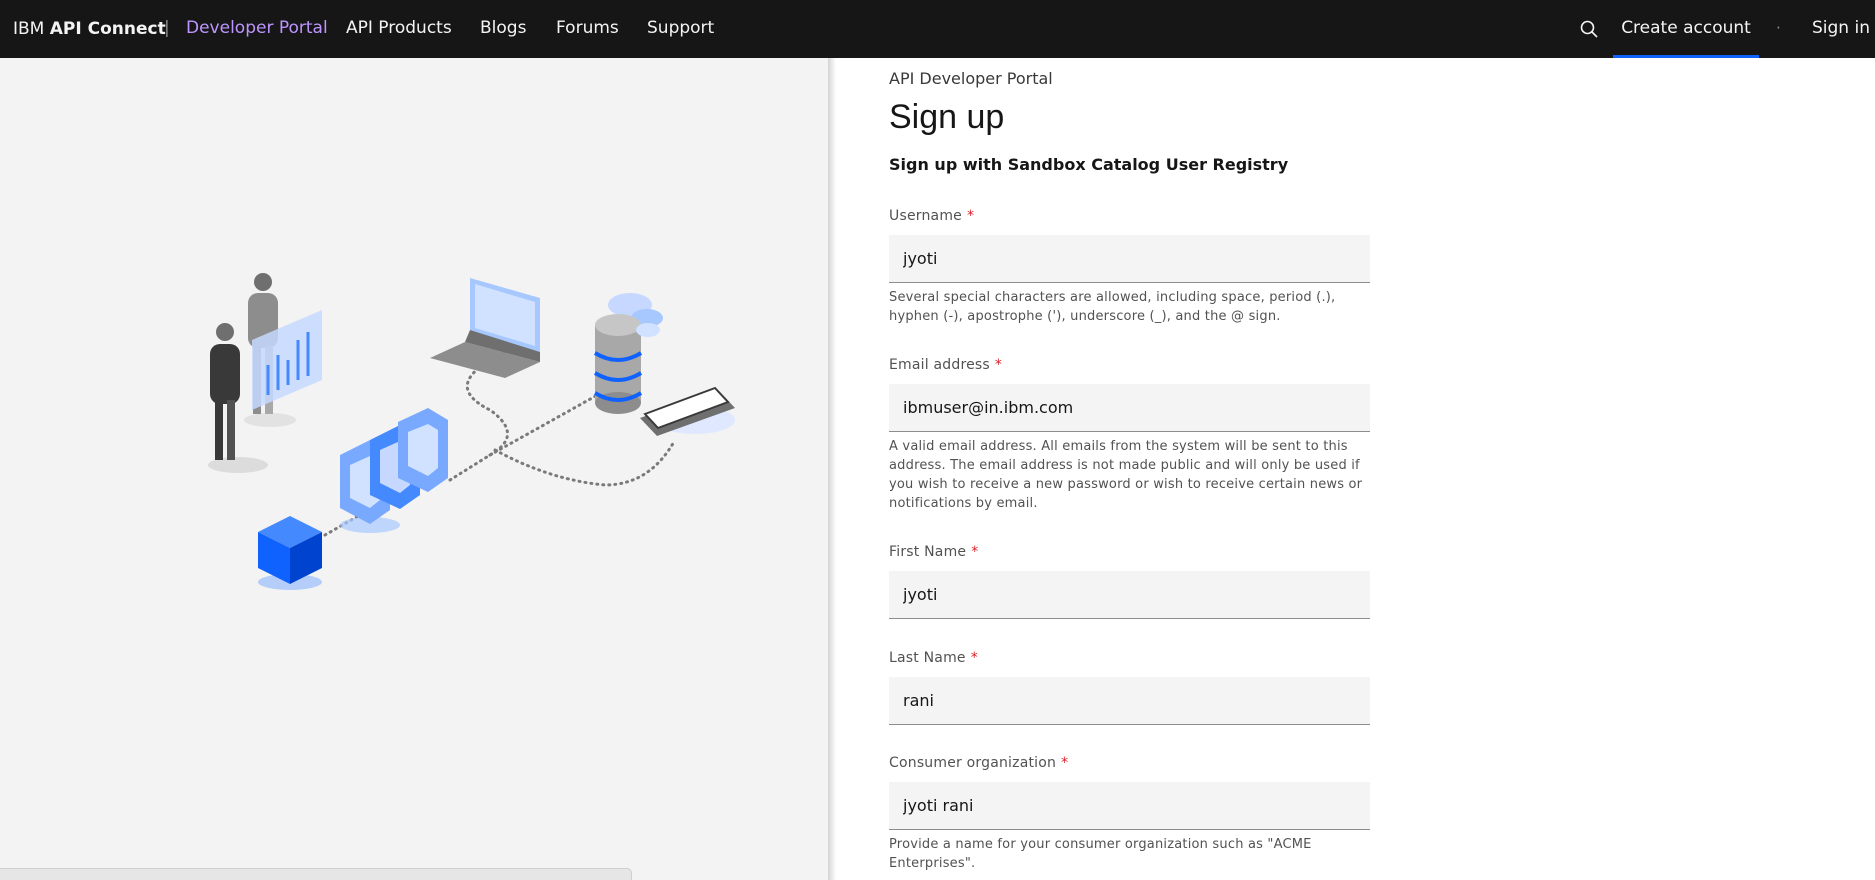  What do you see at coordinates (1129, 701) in the screenshot?
I see `last-name-input` at bounding box center [1129, 701].